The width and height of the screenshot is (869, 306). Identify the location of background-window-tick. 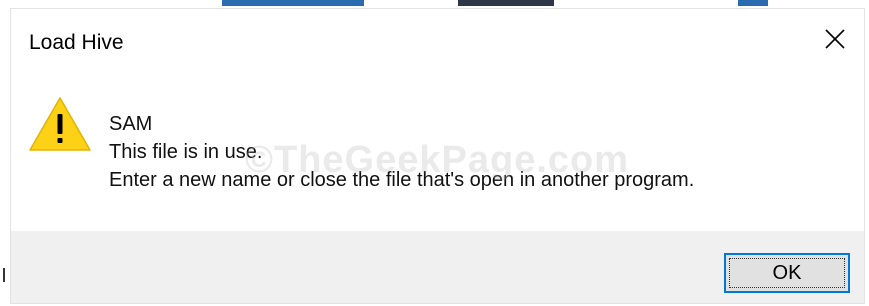
(4, 275).